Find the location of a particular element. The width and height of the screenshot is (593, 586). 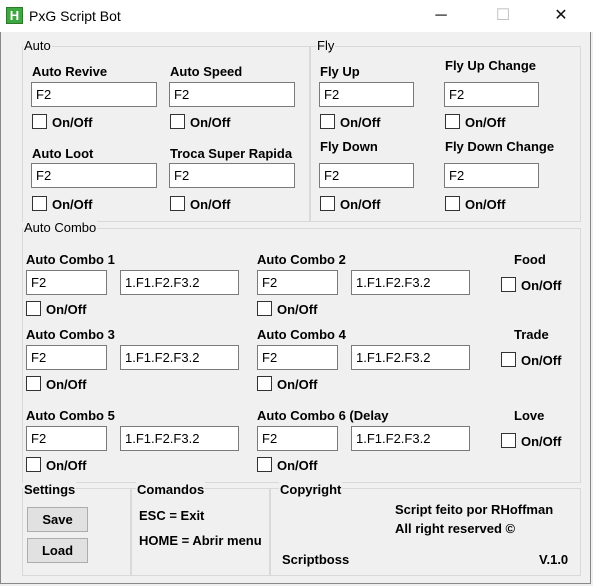

auto-combo-6-key-input is located at coordinates (297, 438).